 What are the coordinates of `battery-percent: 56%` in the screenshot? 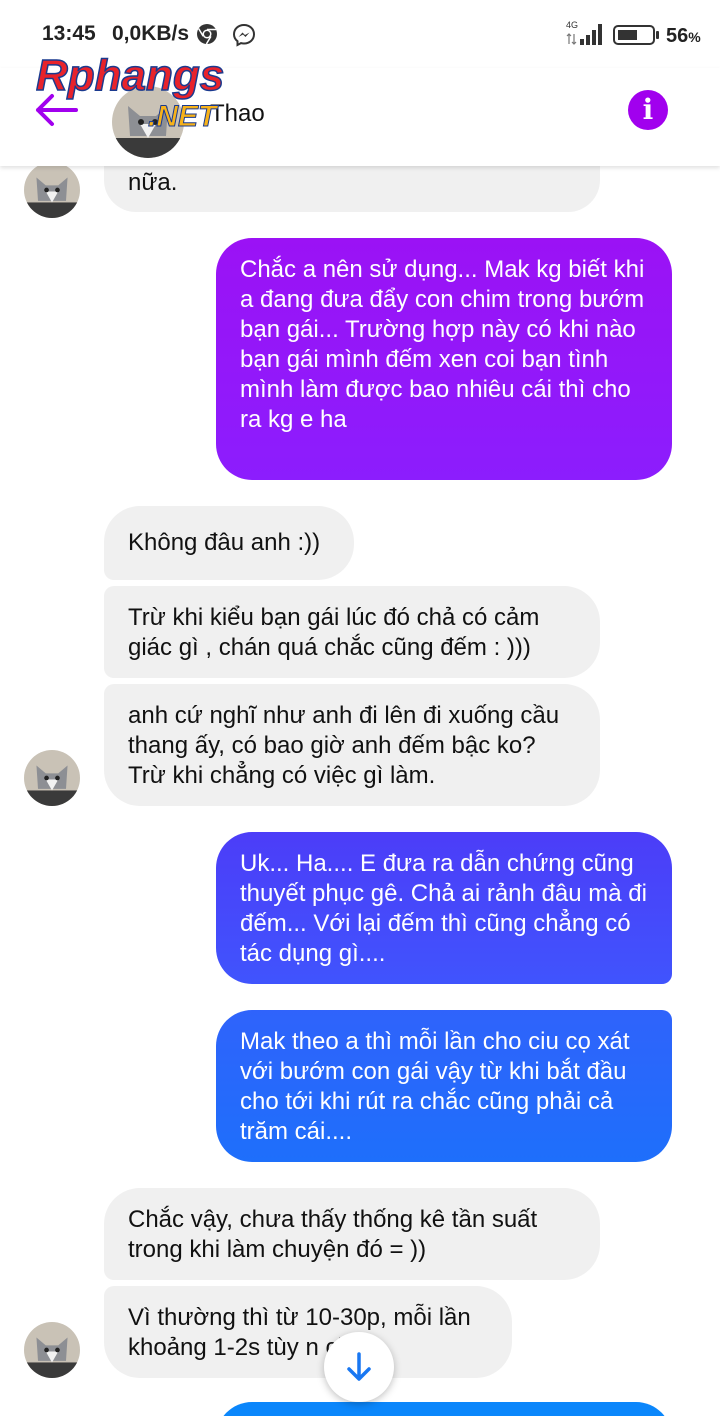 It's located at (683, 36).